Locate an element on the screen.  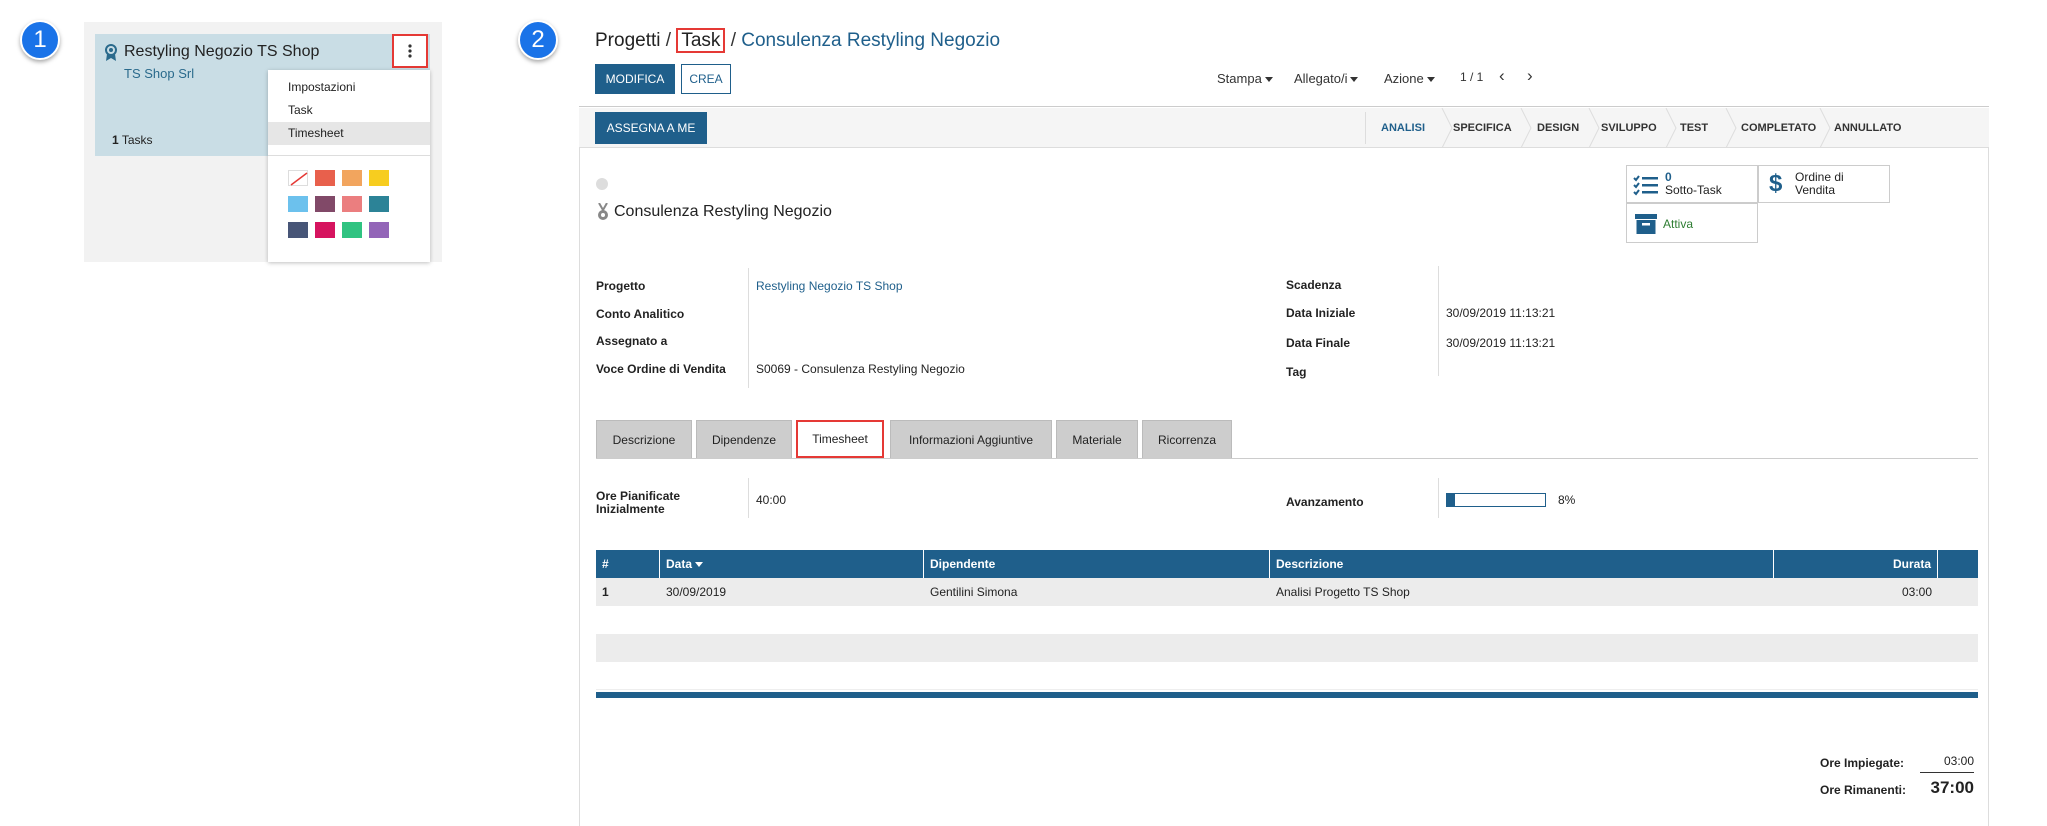
planned-hours-value: 40:00 is located at coordinates (771, 500).